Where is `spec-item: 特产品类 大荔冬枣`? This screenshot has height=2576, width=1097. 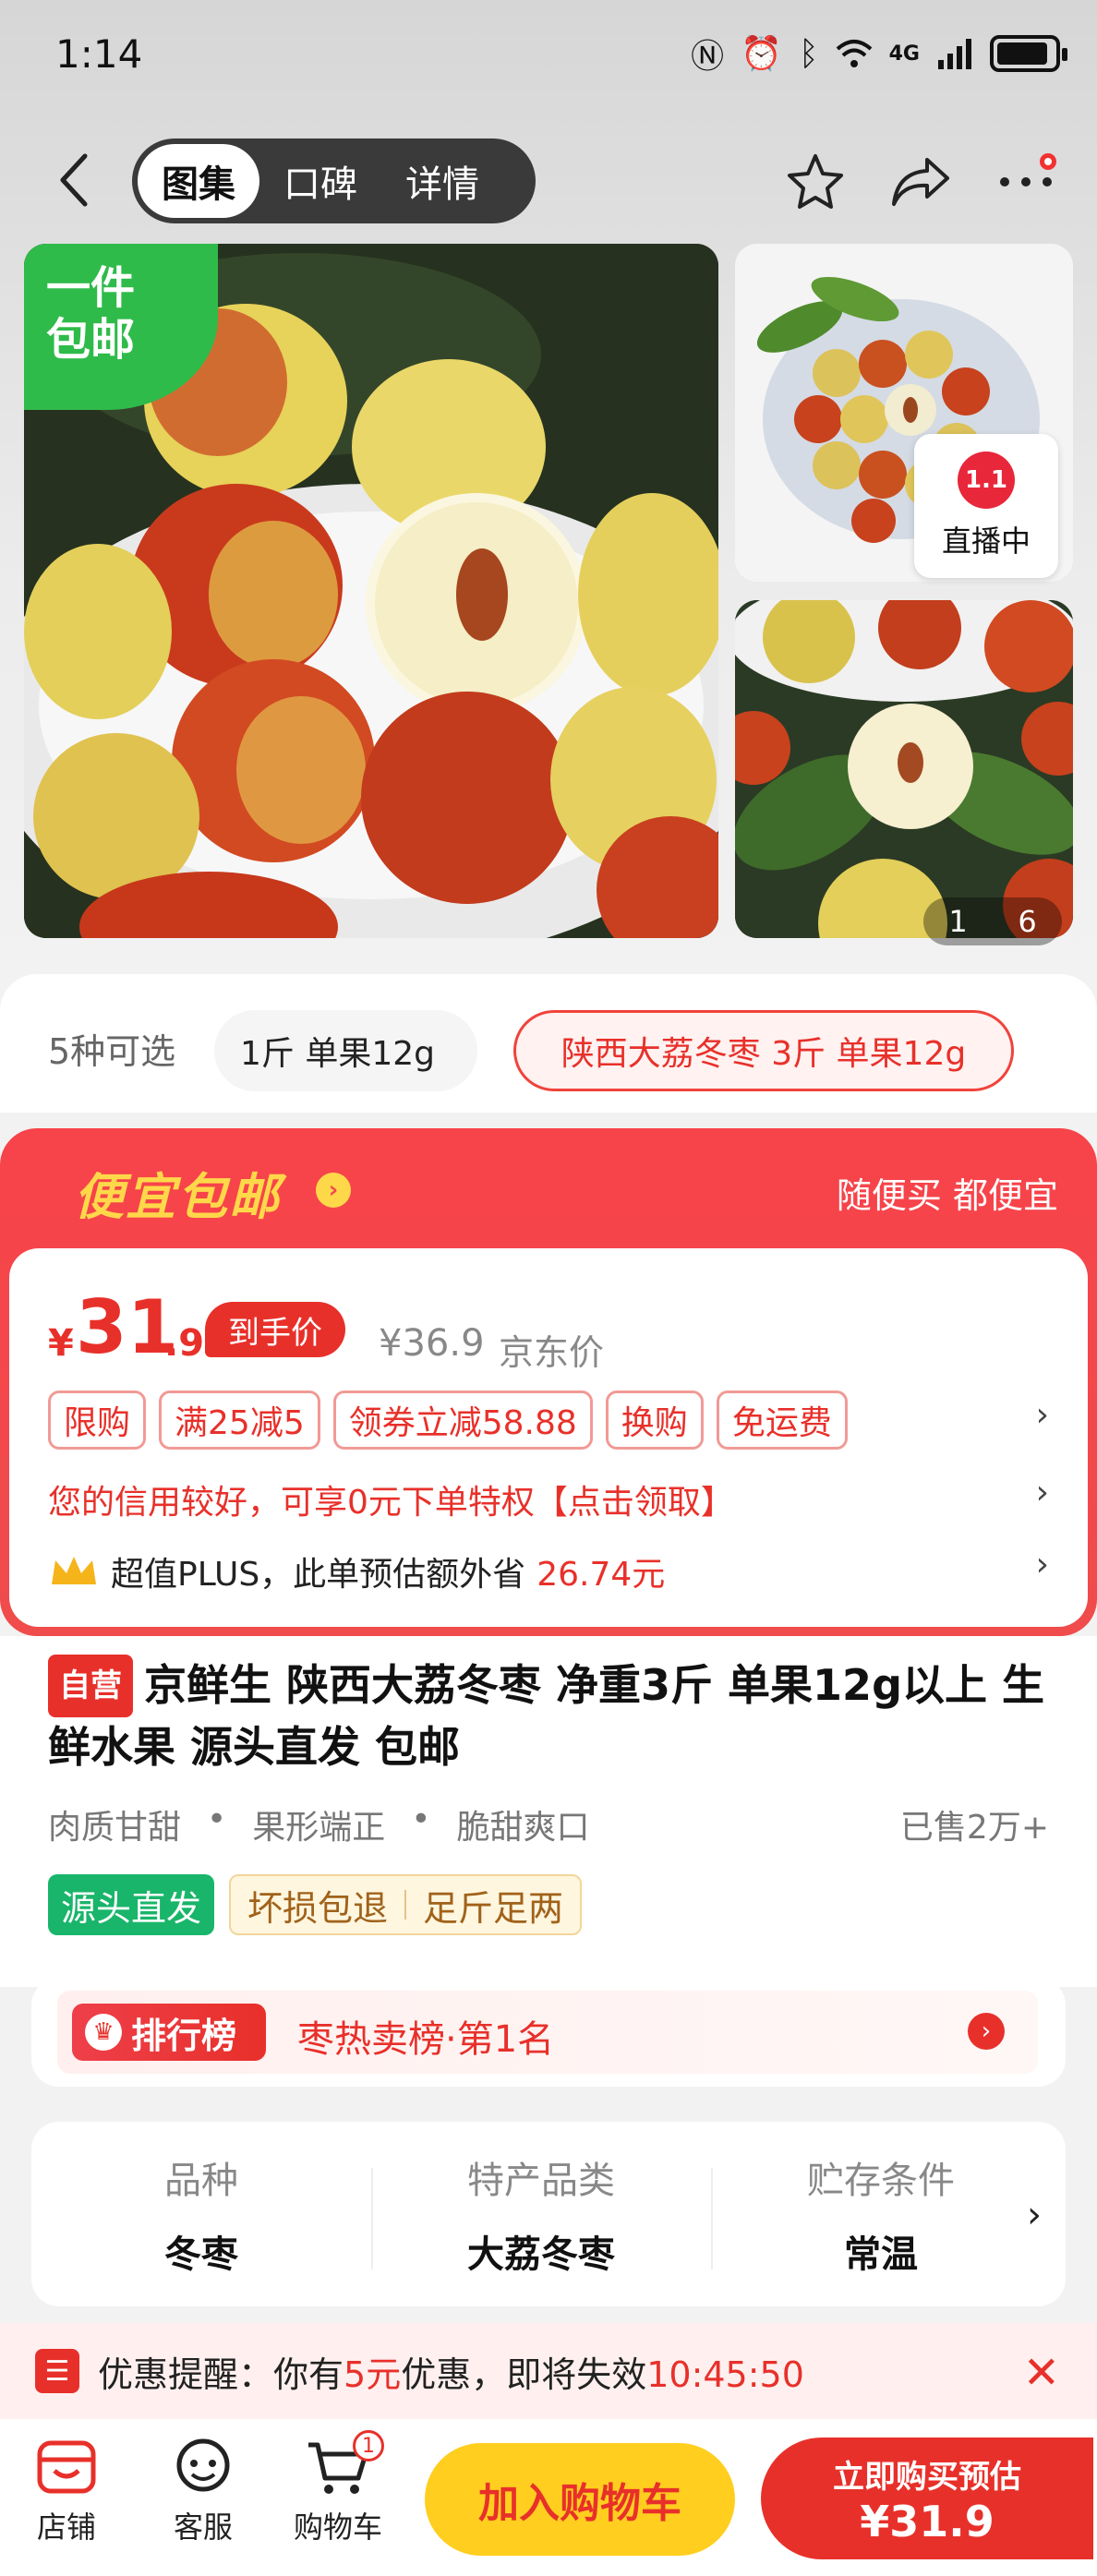 spec-item: 特产品类 大荔冬枣 is located at coordinates (541, 2214).